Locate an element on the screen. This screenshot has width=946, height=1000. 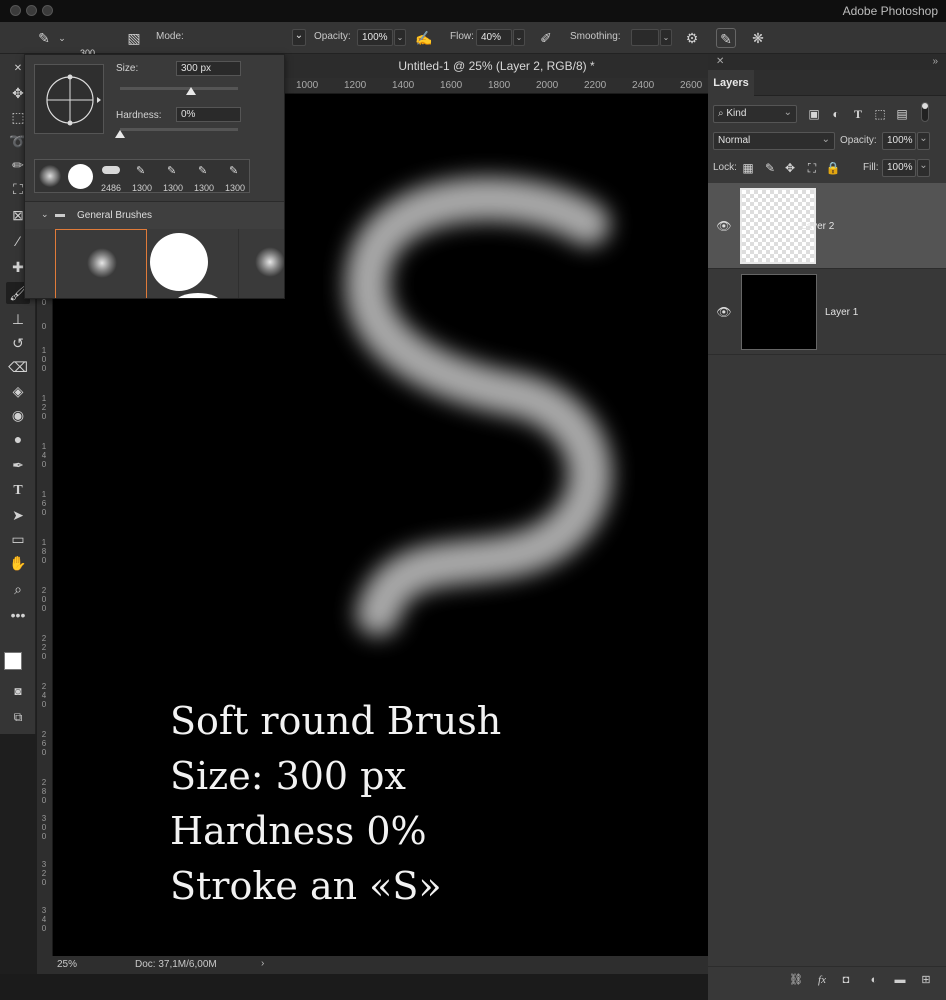
smoothing-options-gear-icon: ⚙ is located at coordinates (692, 38).